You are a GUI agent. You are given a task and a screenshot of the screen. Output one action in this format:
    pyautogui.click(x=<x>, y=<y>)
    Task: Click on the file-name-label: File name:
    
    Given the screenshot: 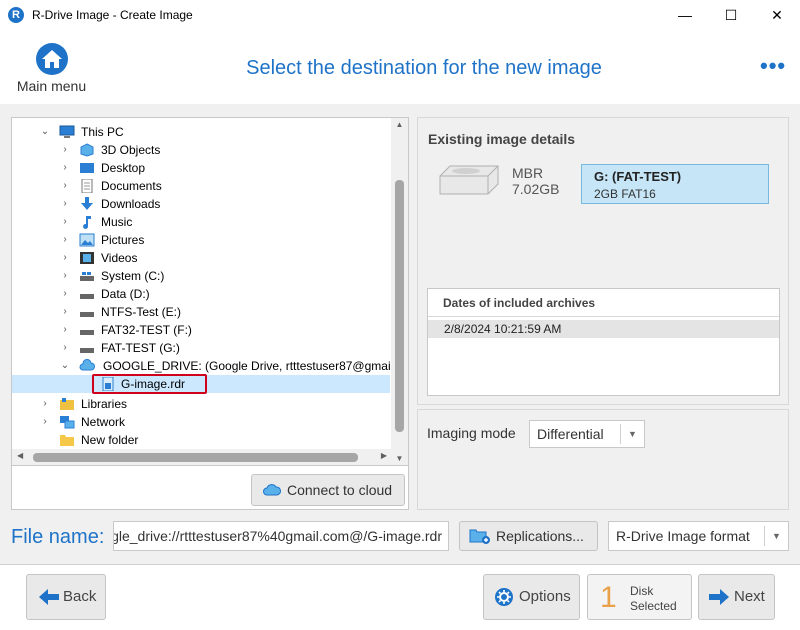 What is the action you would take?
    pyautogui.click(x=58, y=537)
    